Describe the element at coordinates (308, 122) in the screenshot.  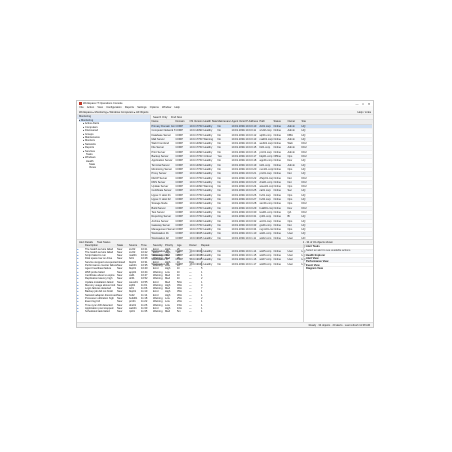
I see `grid-column-header: Site` at that location.